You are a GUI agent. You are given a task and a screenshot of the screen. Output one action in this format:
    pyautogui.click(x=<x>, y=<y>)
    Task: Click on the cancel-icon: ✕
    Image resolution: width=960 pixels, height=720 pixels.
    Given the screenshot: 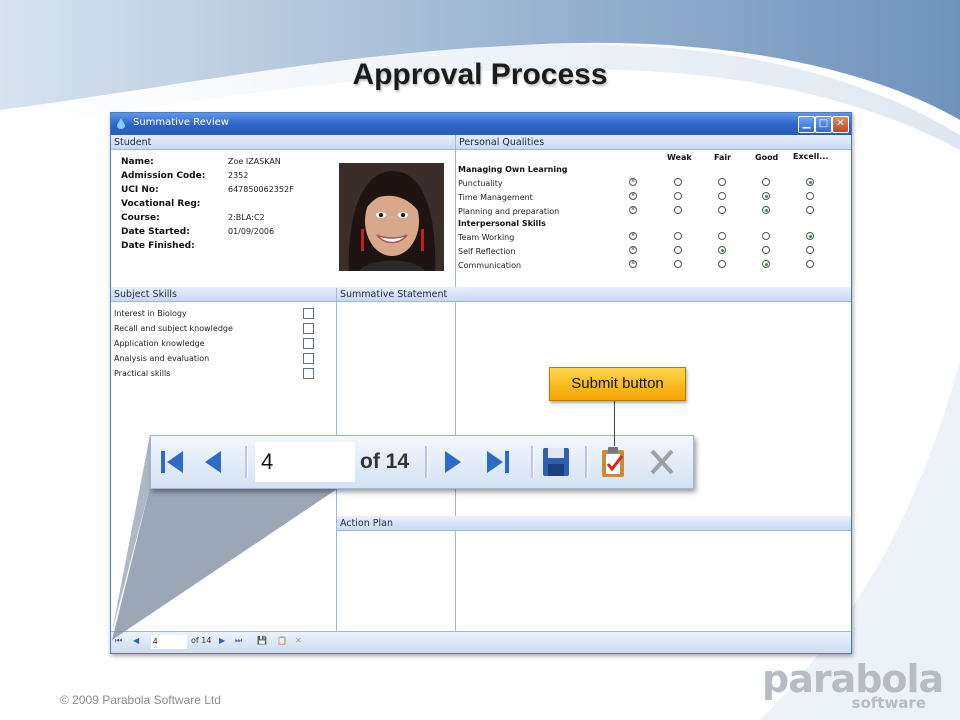 What is the action you would take?
    pyautogui.click(x=298, y=640)
    